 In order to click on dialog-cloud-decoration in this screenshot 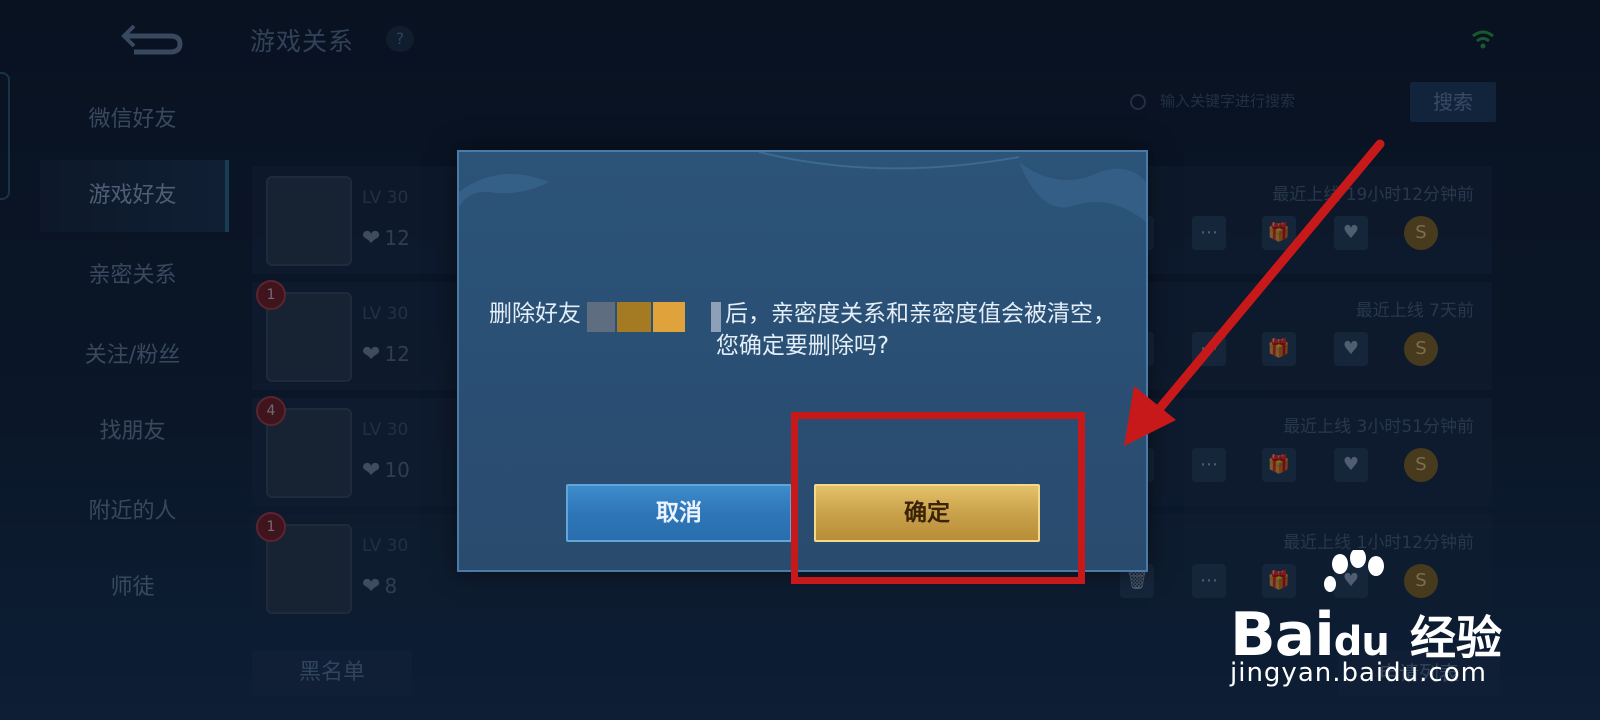, I will do `click(802, 187)`.